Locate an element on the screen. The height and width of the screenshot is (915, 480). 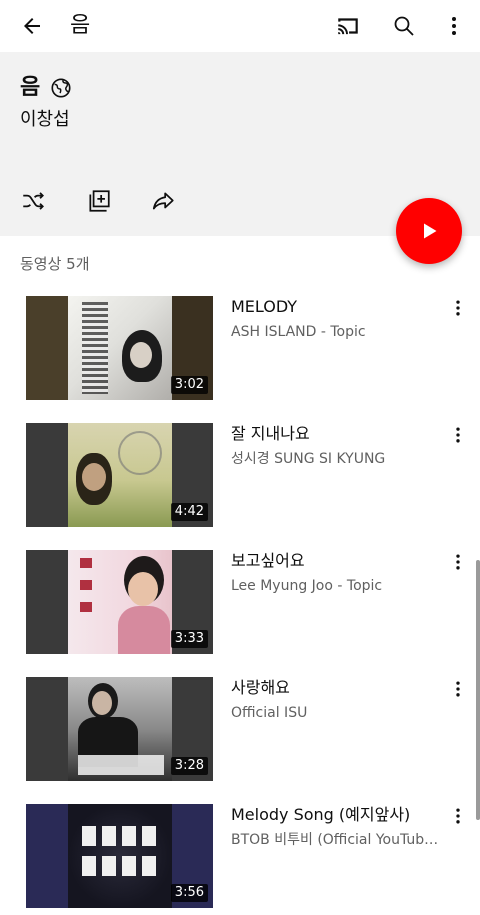
arrow-back-icon is located at coordinates (32, 26).